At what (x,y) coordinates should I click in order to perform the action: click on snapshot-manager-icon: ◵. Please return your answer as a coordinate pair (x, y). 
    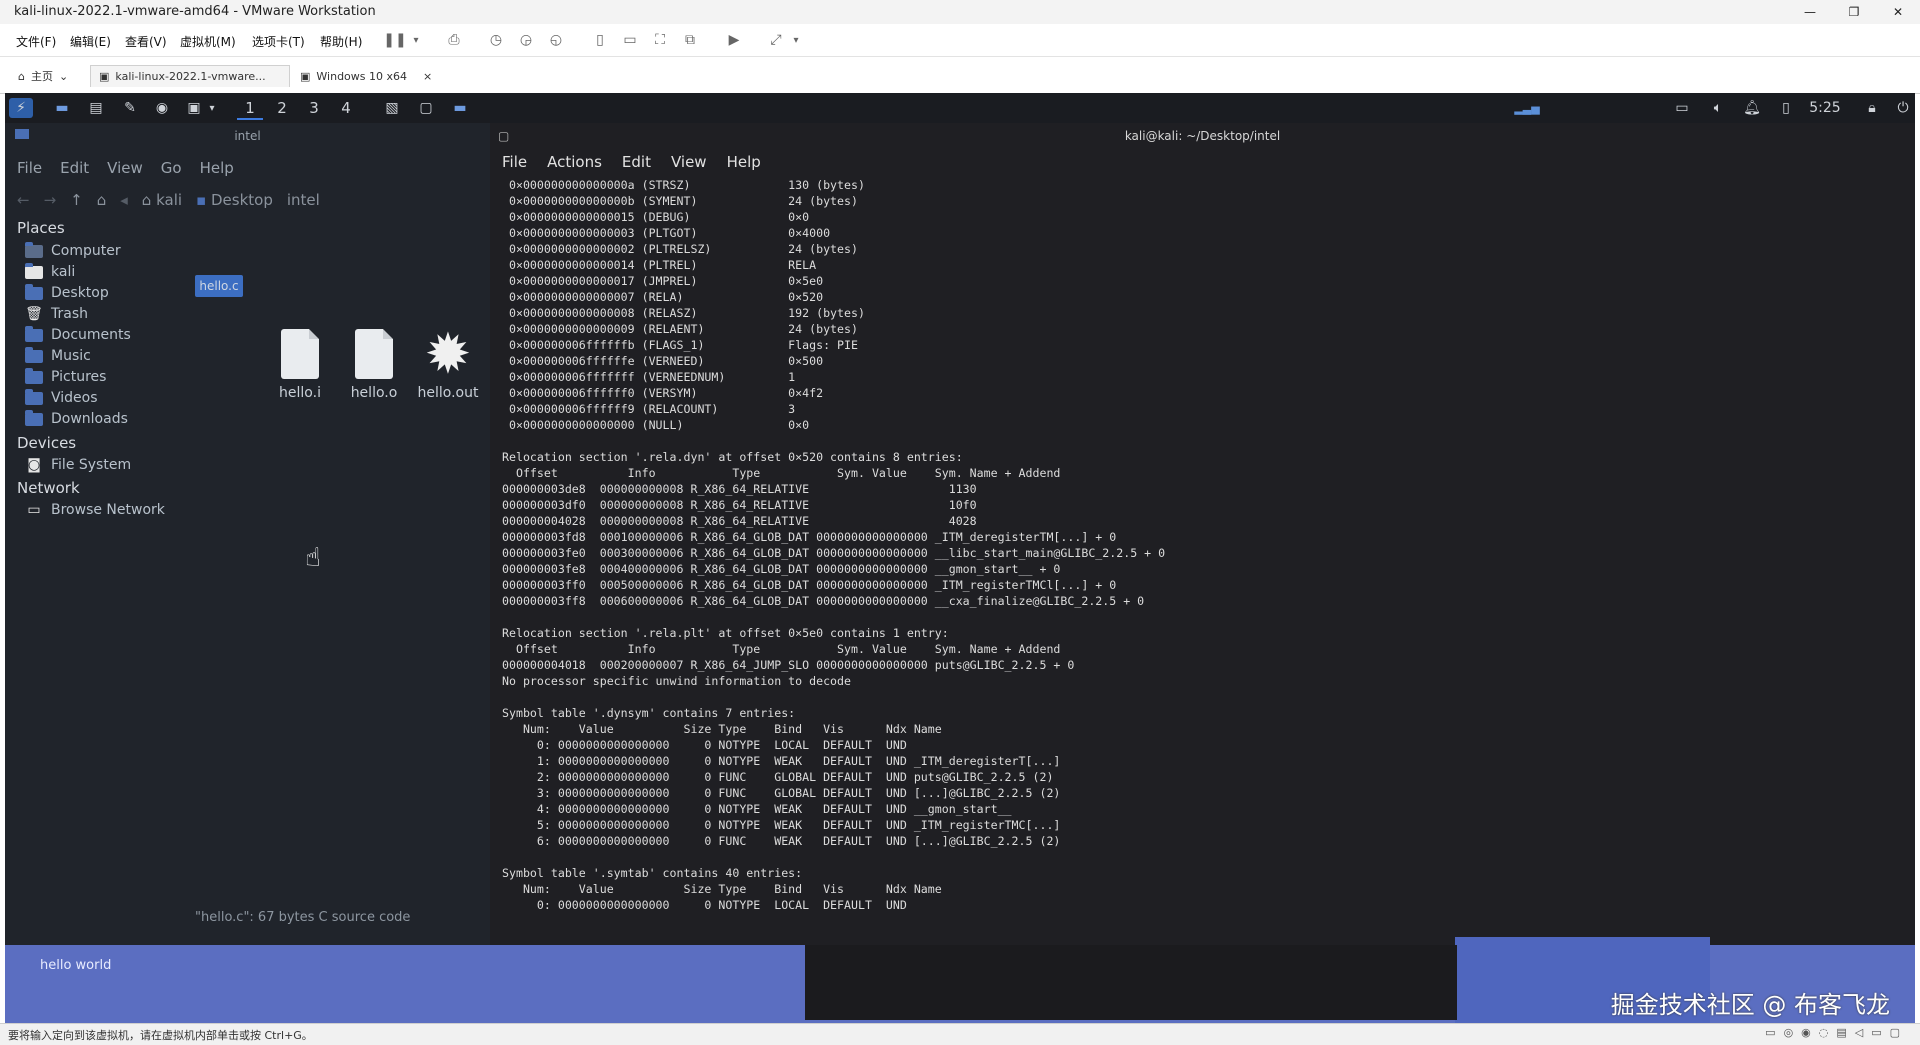
    Looking at the image, I should click on (556, 40).